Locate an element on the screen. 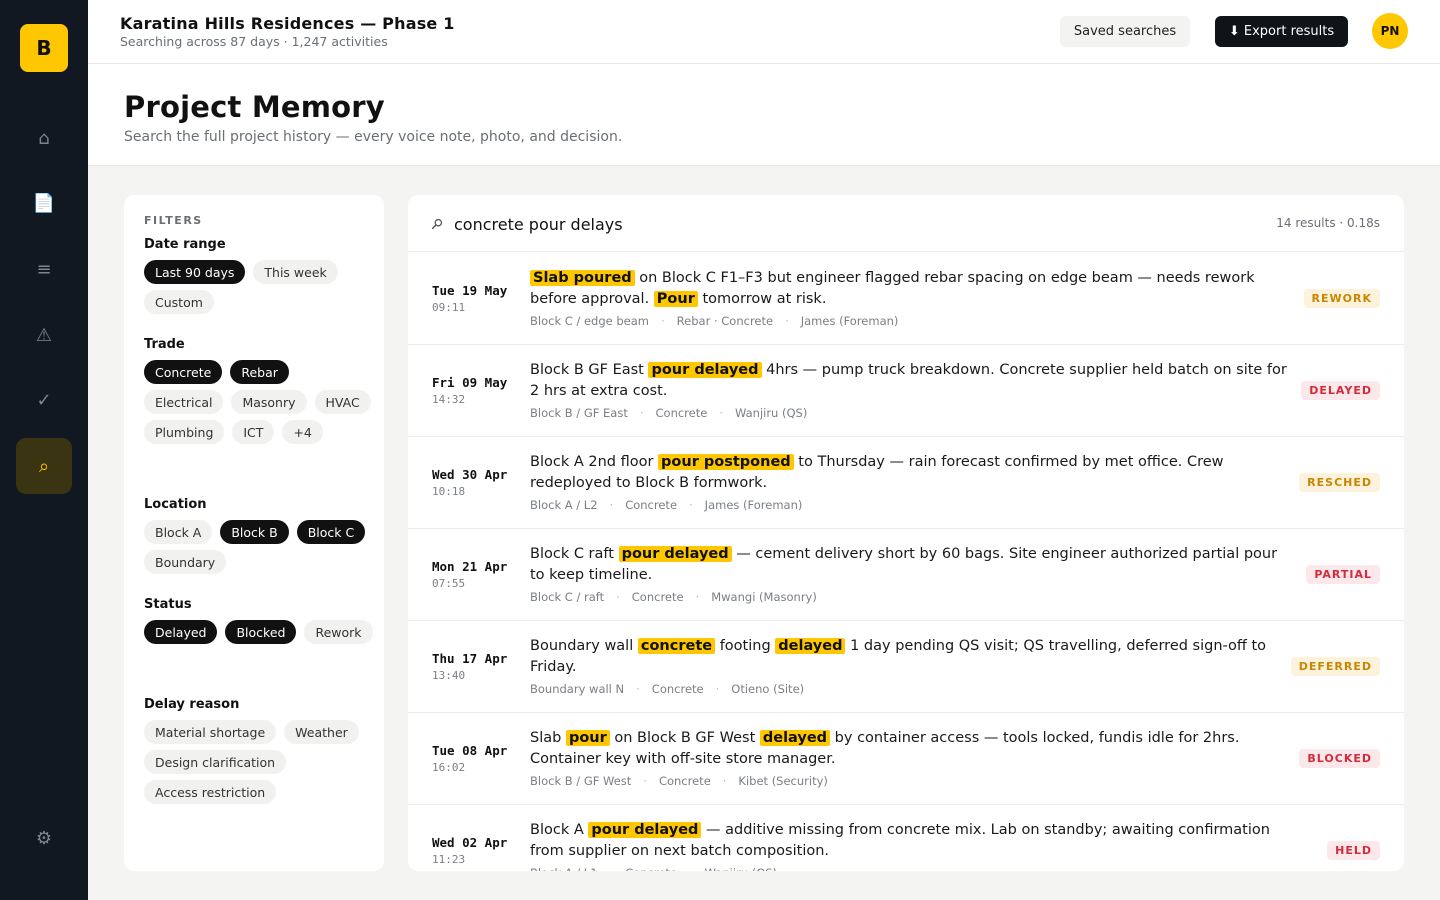 Image resolution: width=1440 pixels, height=900 pixels. sidebar-item-search: ⌕ is located at coordinates (44, 466).